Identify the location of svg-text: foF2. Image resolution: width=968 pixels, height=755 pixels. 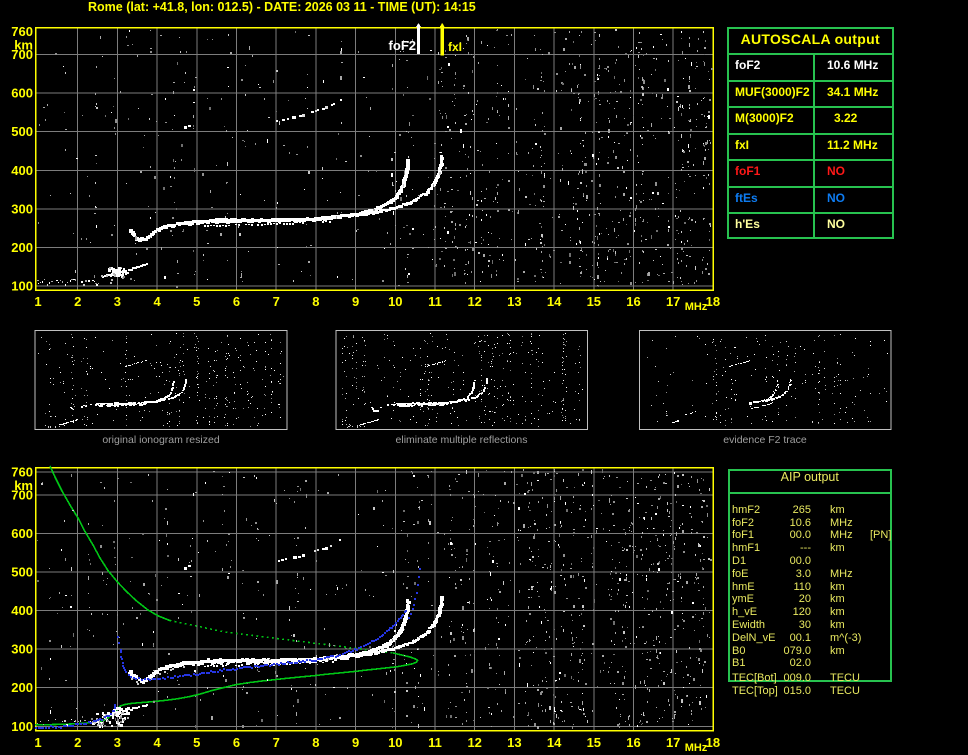
(402, 45).